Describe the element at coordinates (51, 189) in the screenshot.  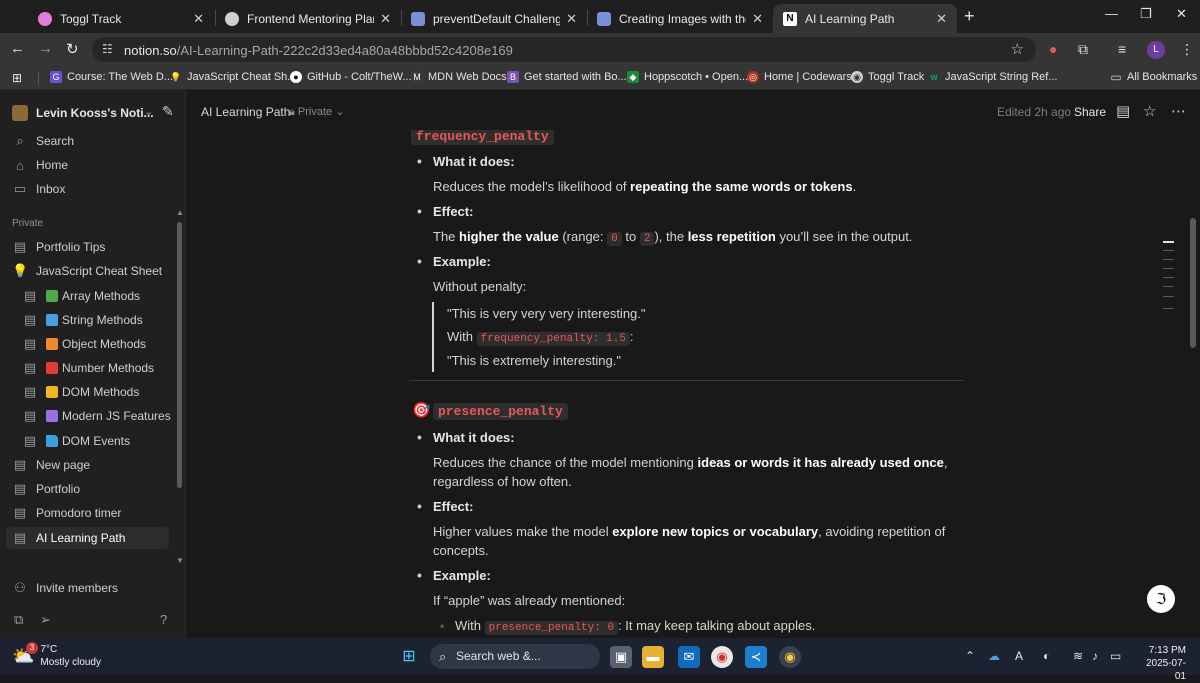
I see `sidebar-item-label: Inbox` at that location.